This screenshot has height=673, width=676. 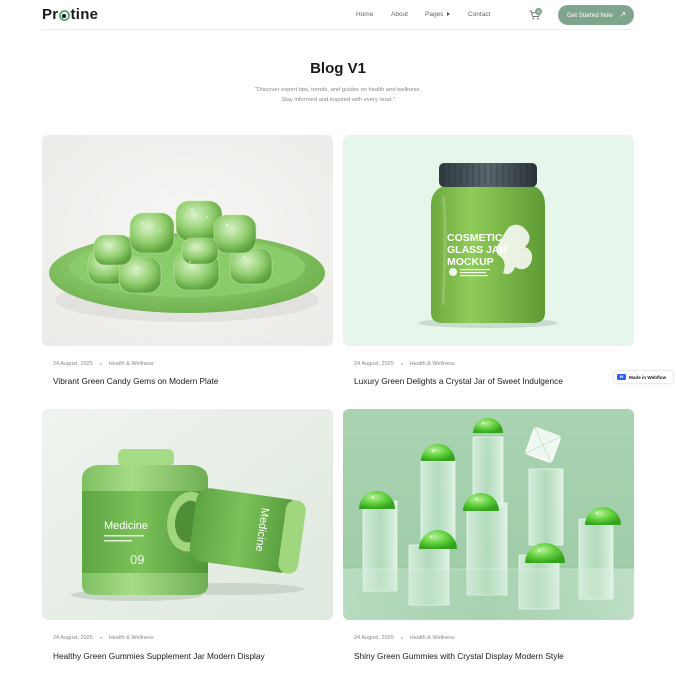 I want to click on nav-pages: Pages, so click(x=438, y=14).